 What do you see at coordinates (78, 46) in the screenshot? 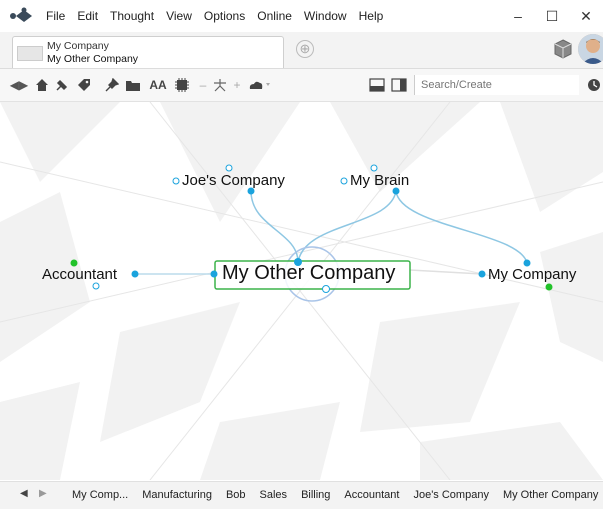
I see `tab-brain-name: My Company` at bounding box center [78, 46].